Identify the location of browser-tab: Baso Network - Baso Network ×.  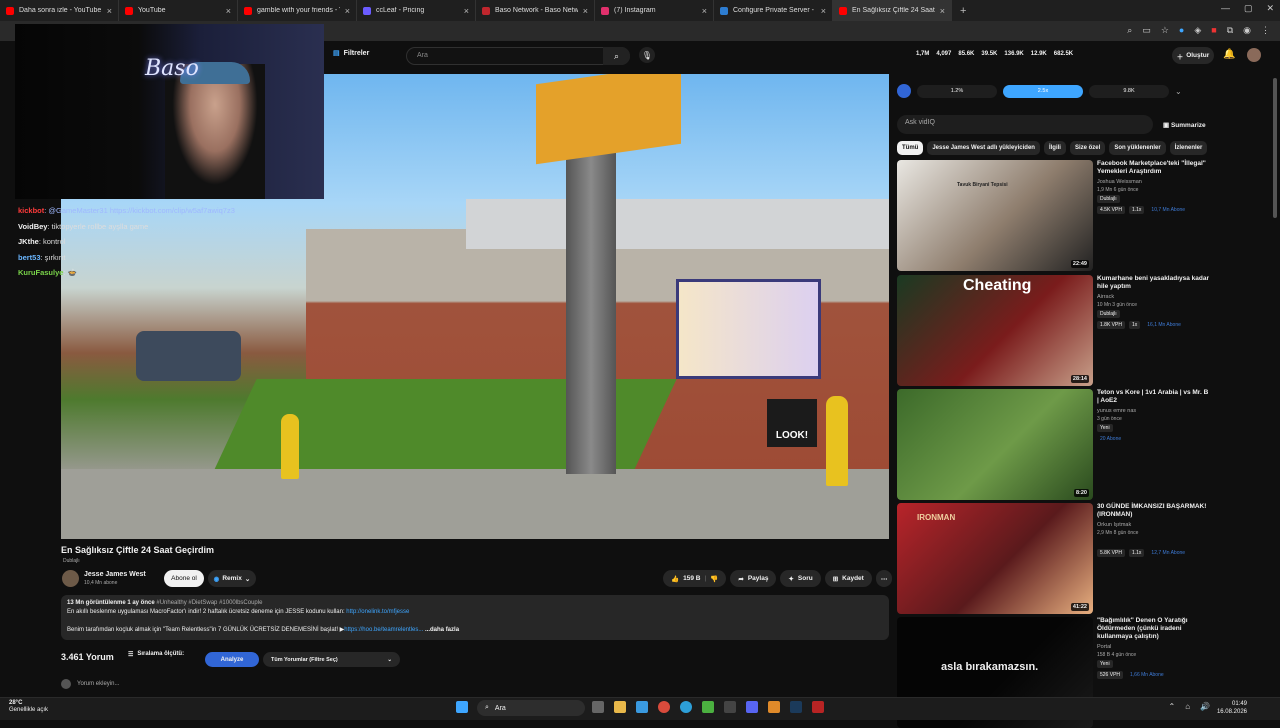
(535, 10).